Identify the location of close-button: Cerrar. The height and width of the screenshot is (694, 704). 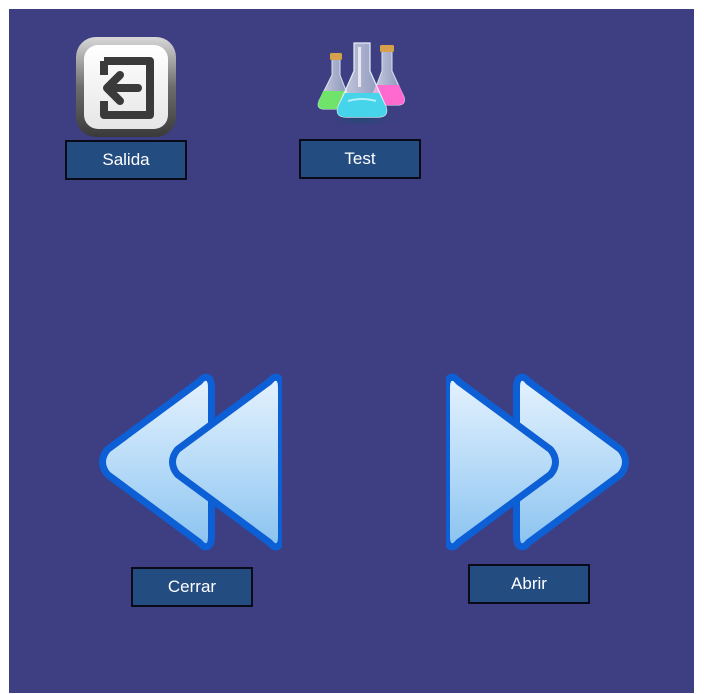
(192, 587).